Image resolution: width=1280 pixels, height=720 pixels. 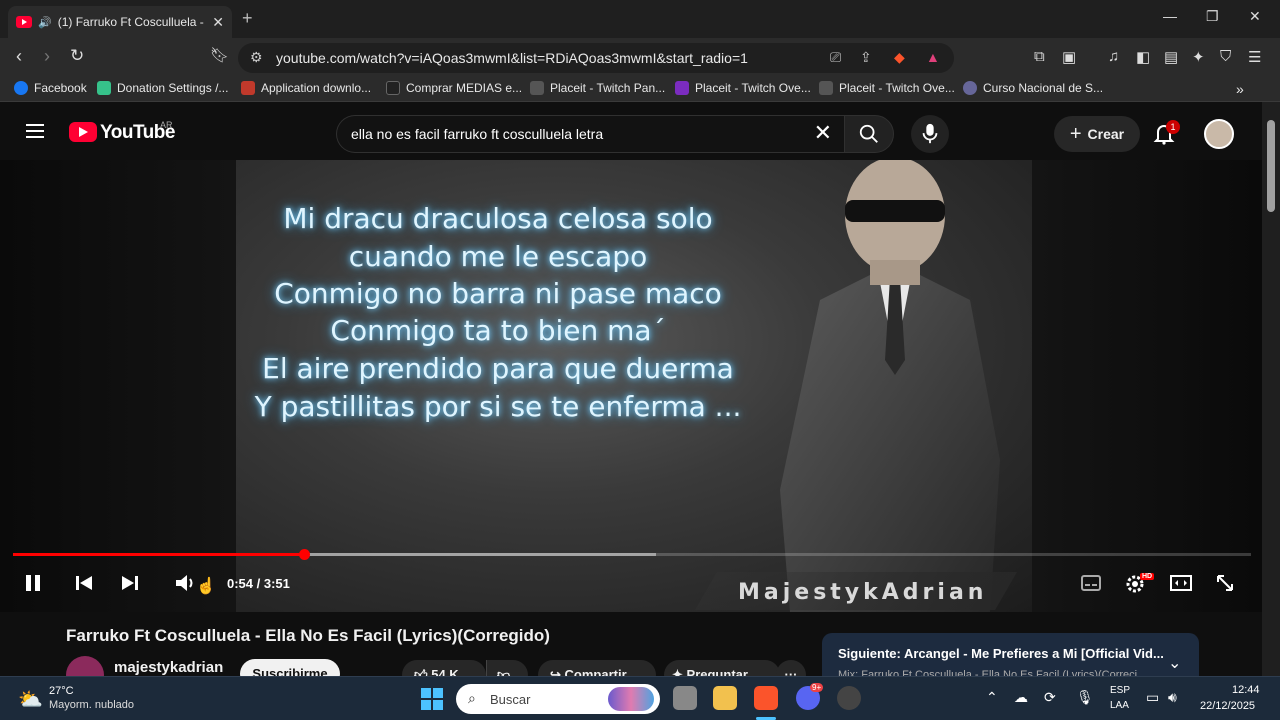 I want to click on leo-ai-icon: ✦, so click(x=1198, y=57).